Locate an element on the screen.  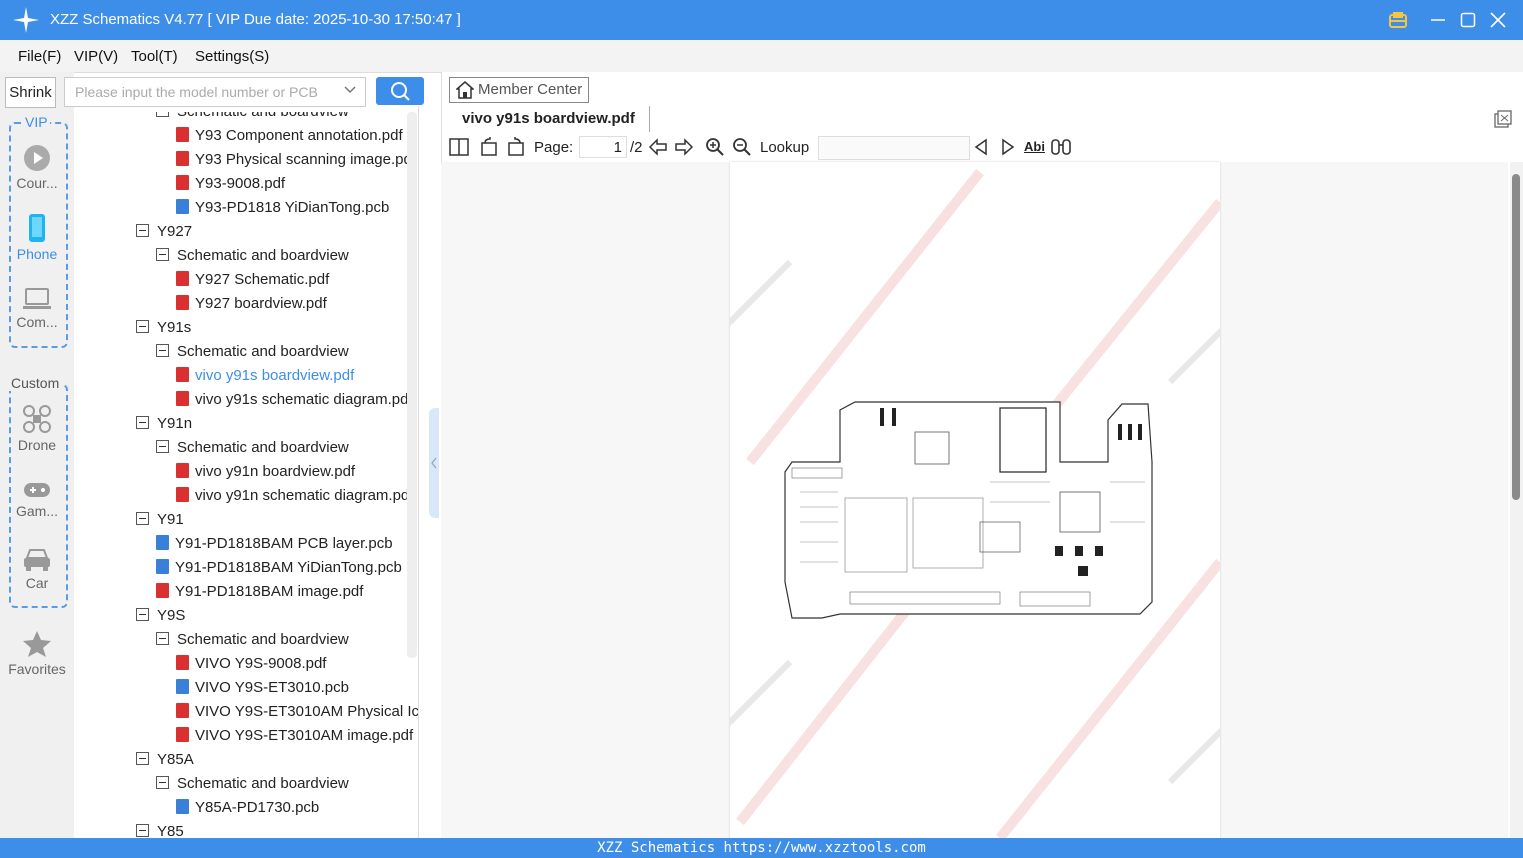
document-tab-title: vivo y91s boardview.pdf is located at coordinates (548, 118).